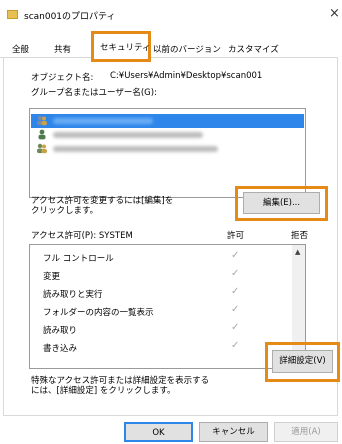 This screenshot has width=342, height=444. Describe the element at coordinates (82, 236) in the screenshot. I see `permissions-label: アクセス許可(P): SYSTEM` at that location.